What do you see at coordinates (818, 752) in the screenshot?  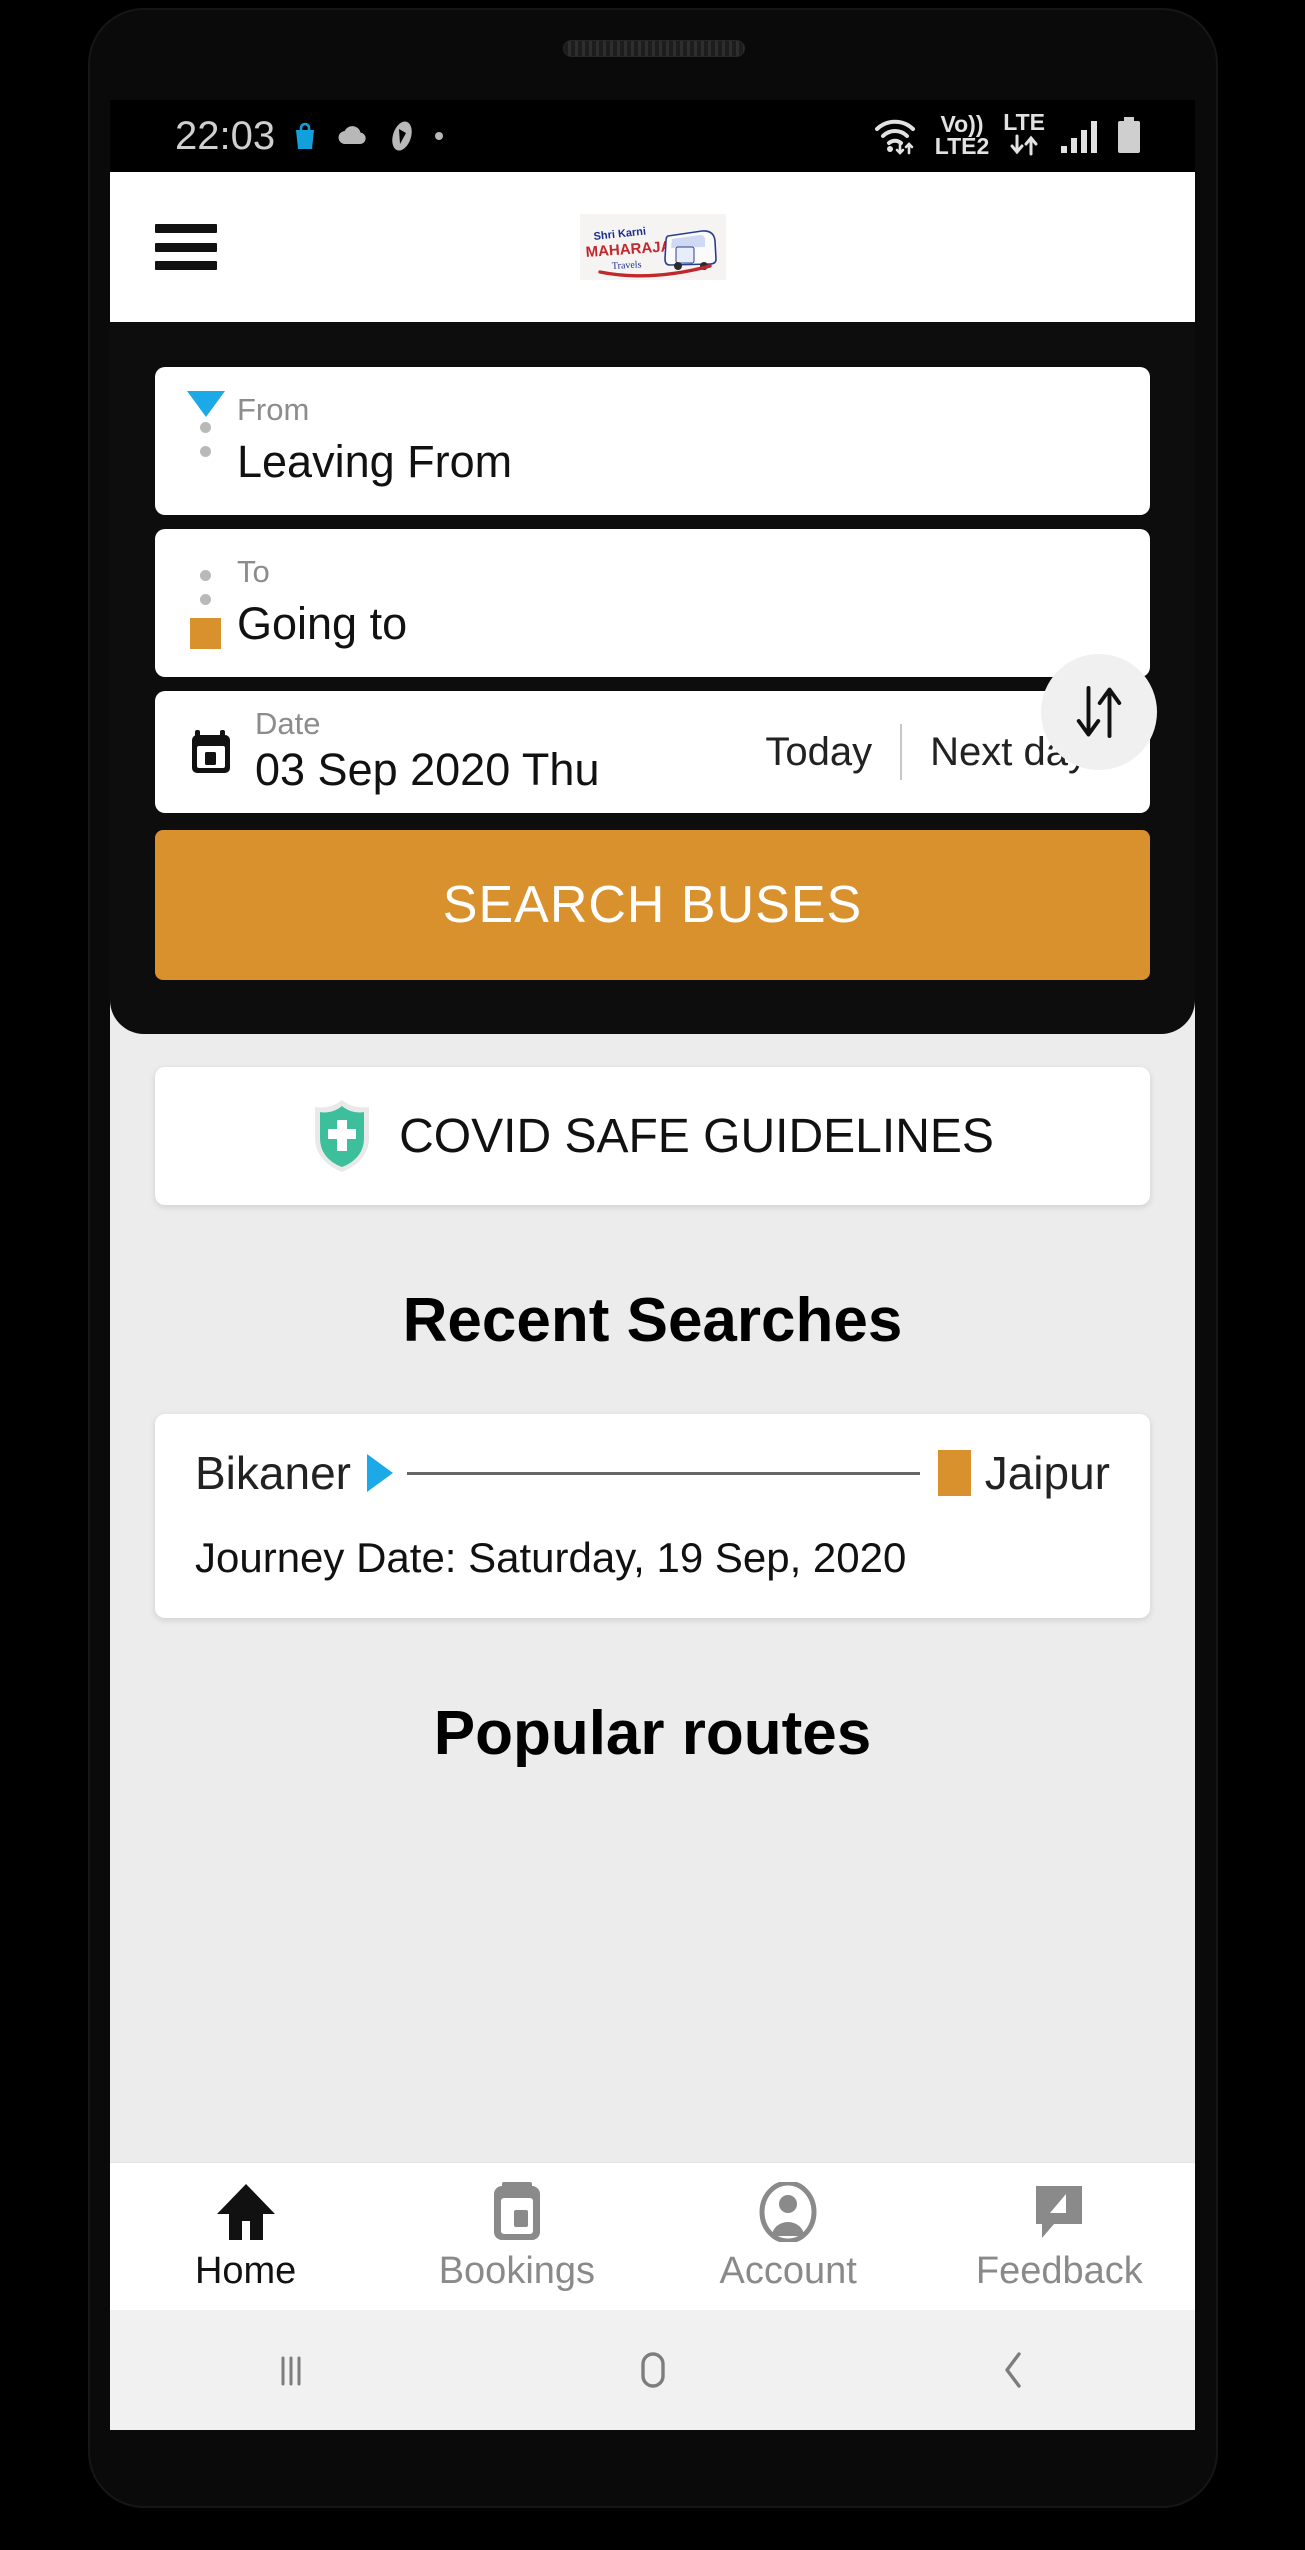 I see `today-button: Today` at bounding box center [818, 752].